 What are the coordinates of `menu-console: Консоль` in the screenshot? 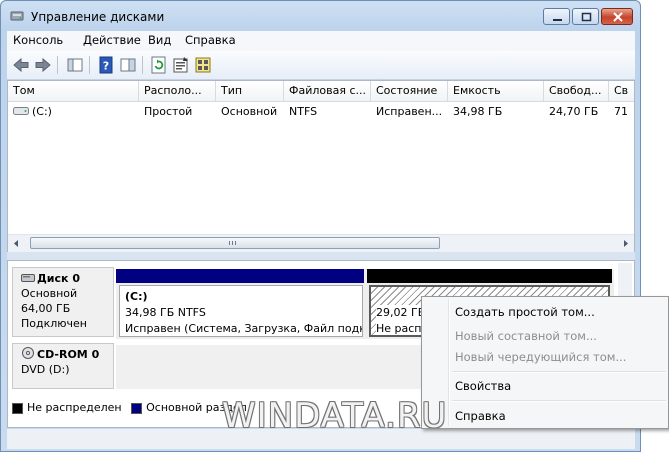 It's located at (38, 40).